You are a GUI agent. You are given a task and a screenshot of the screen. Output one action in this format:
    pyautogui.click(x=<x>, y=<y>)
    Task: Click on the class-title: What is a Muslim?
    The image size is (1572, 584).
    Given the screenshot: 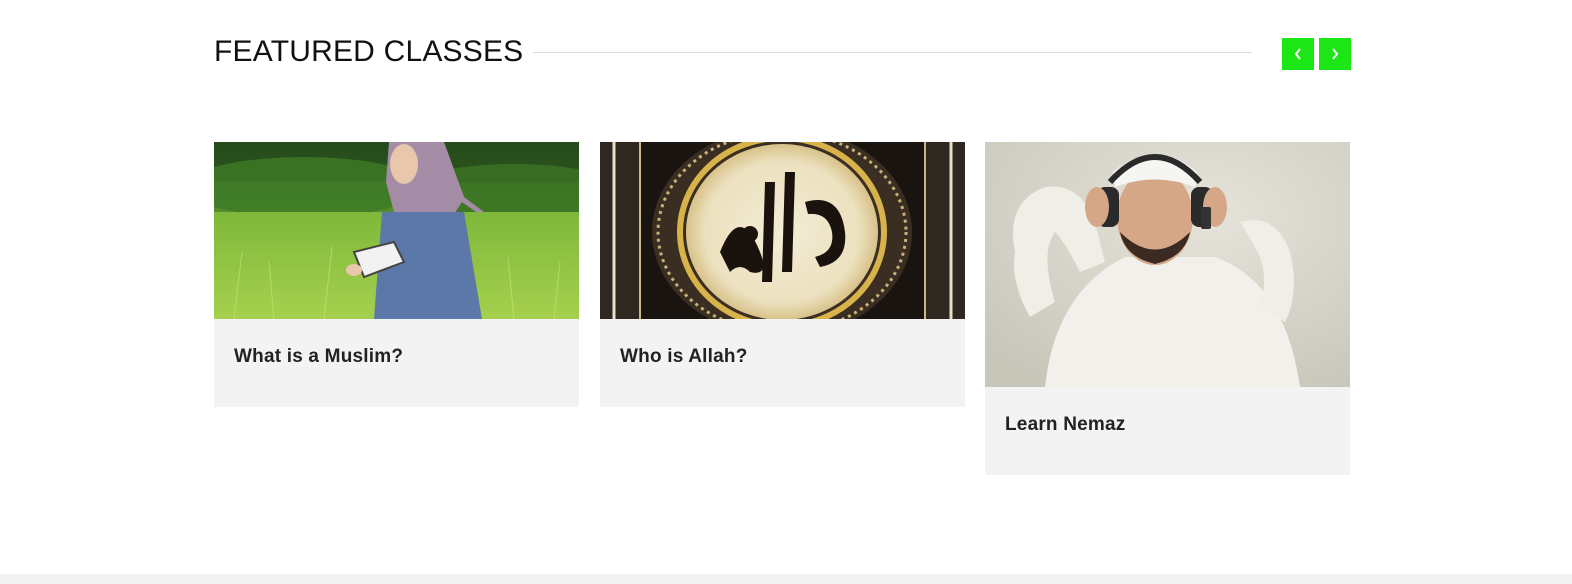 What is the action you would take?
    pyautogui.click(x=396, y=344)
    